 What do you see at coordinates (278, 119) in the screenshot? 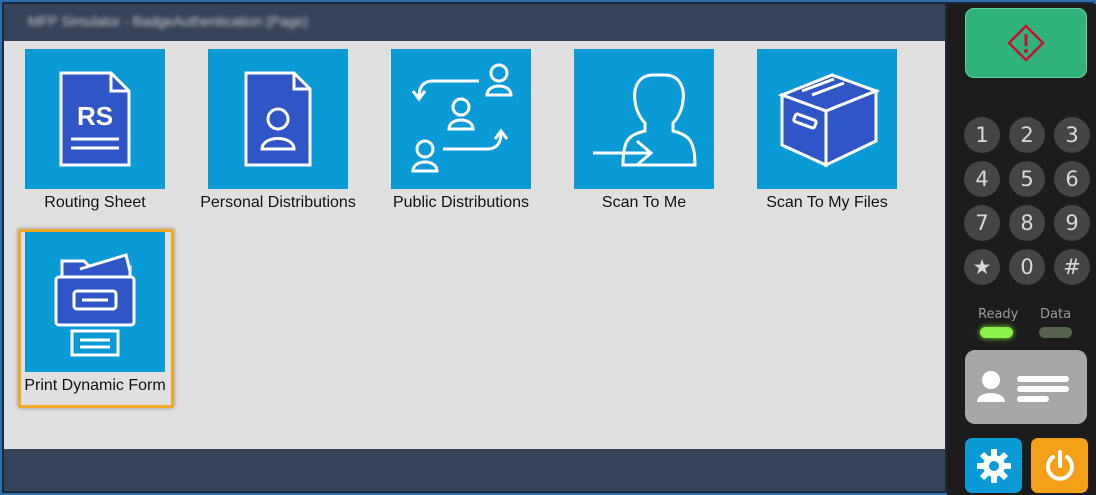
I see `personal-distribution-icon` at bounding box center [278, 119].